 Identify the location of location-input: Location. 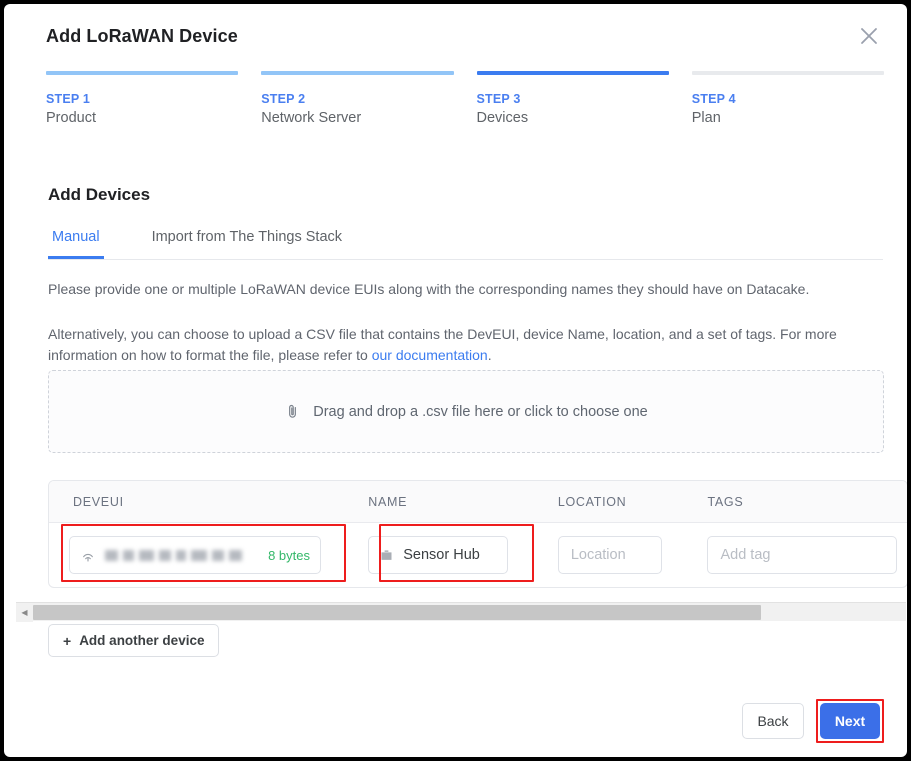
(609, 555).